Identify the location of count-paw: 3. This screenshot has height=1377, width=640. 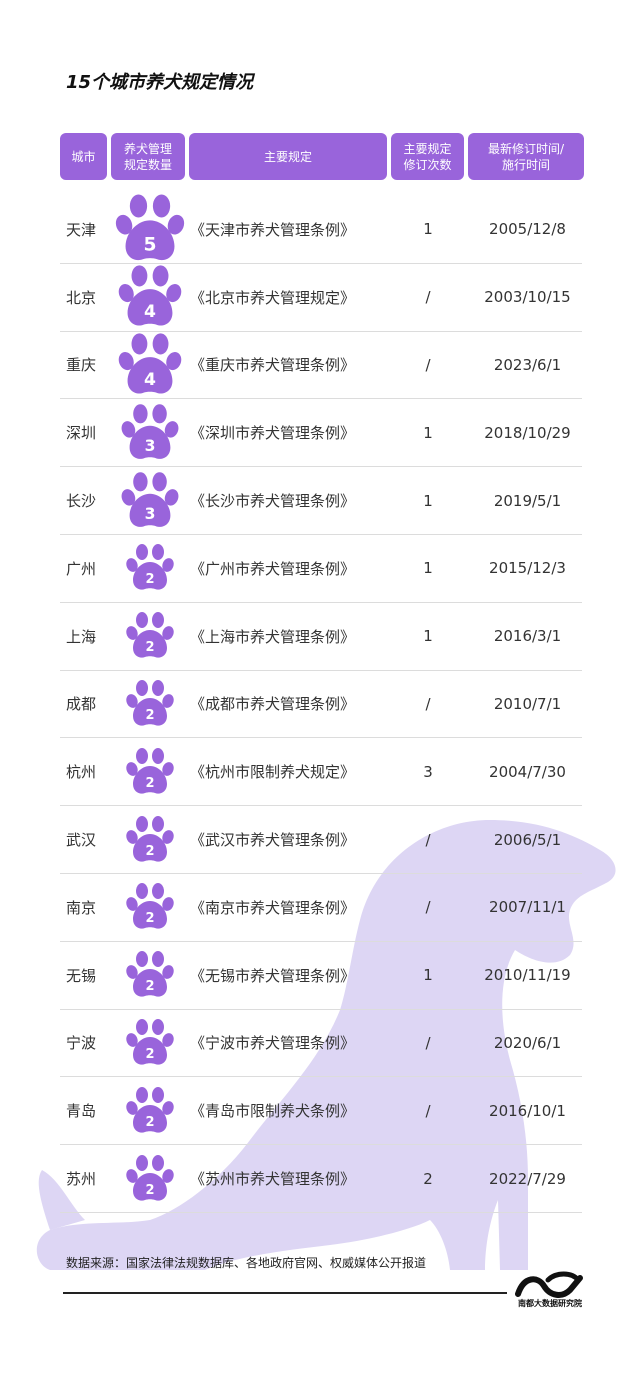
(150, 500).